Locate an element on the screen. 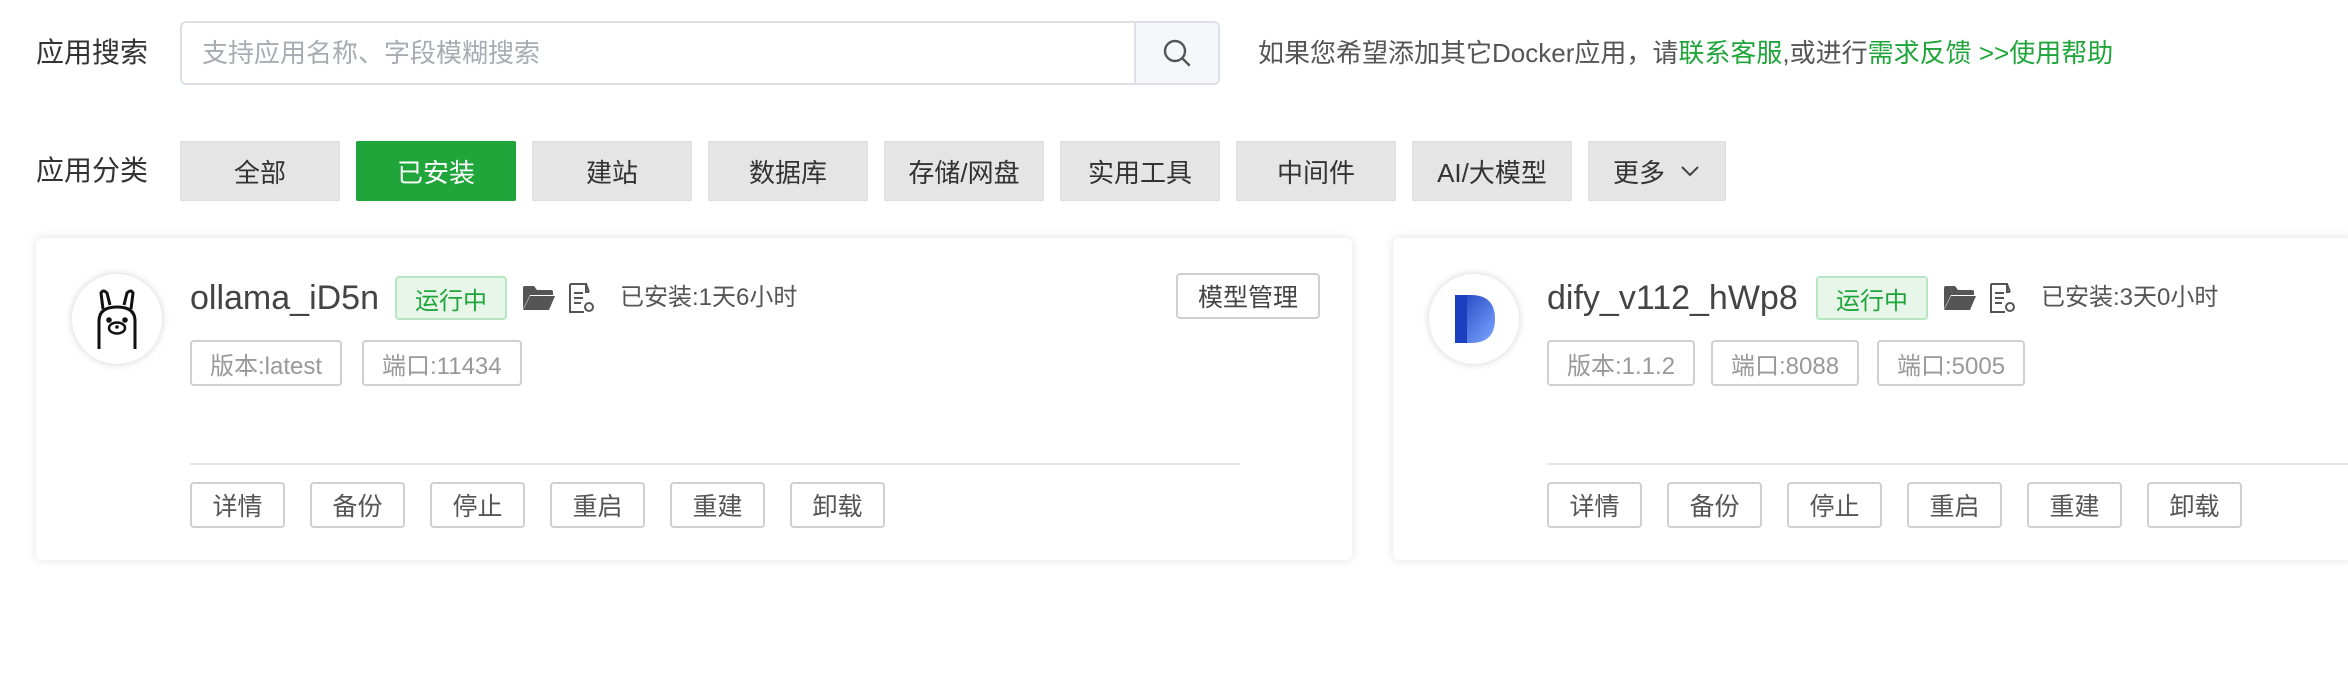  installed-duration: 已安装:3天0小时 is located at coordinates (2130, 297).